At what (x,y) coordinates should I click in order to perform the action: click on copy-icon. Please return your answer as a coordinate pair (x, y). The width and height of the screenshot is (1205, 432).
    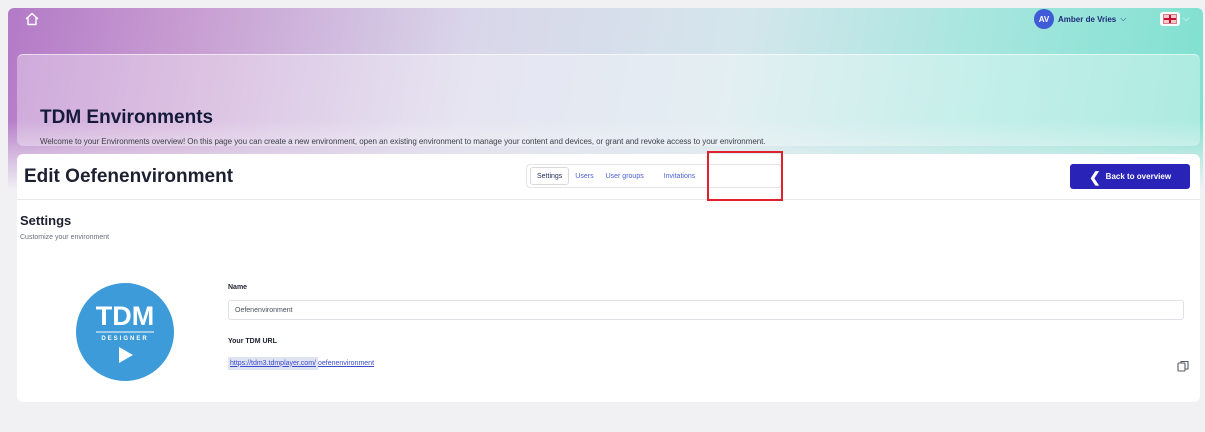
    Looking at the image, I should click on (1183, 366).